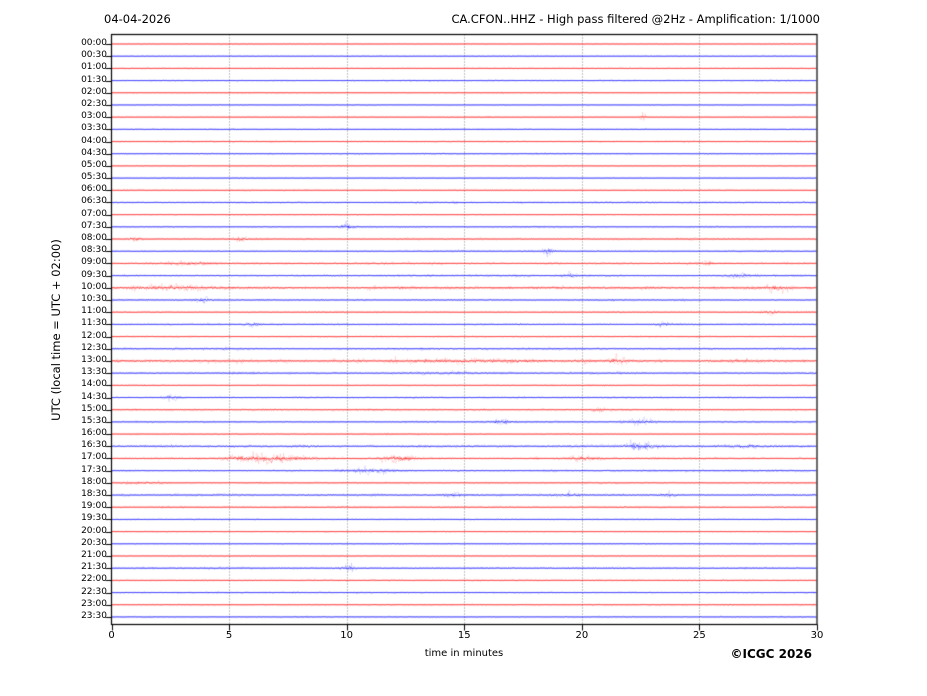  What do you see at coordinates (94, 359) in the screenshot?
I see `y-tick-label: 13:00` at bounding box center [94, 359].